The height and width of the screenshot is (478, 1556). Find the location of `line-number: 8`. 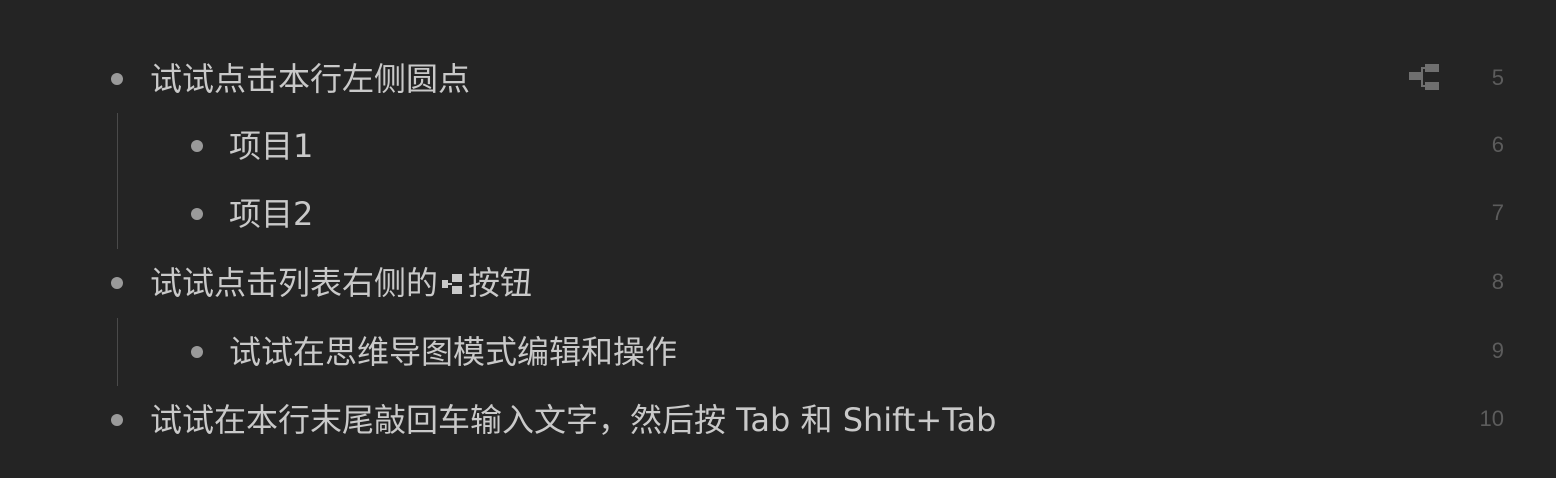

line-number: 8 is located at coordinates (1497, 281).